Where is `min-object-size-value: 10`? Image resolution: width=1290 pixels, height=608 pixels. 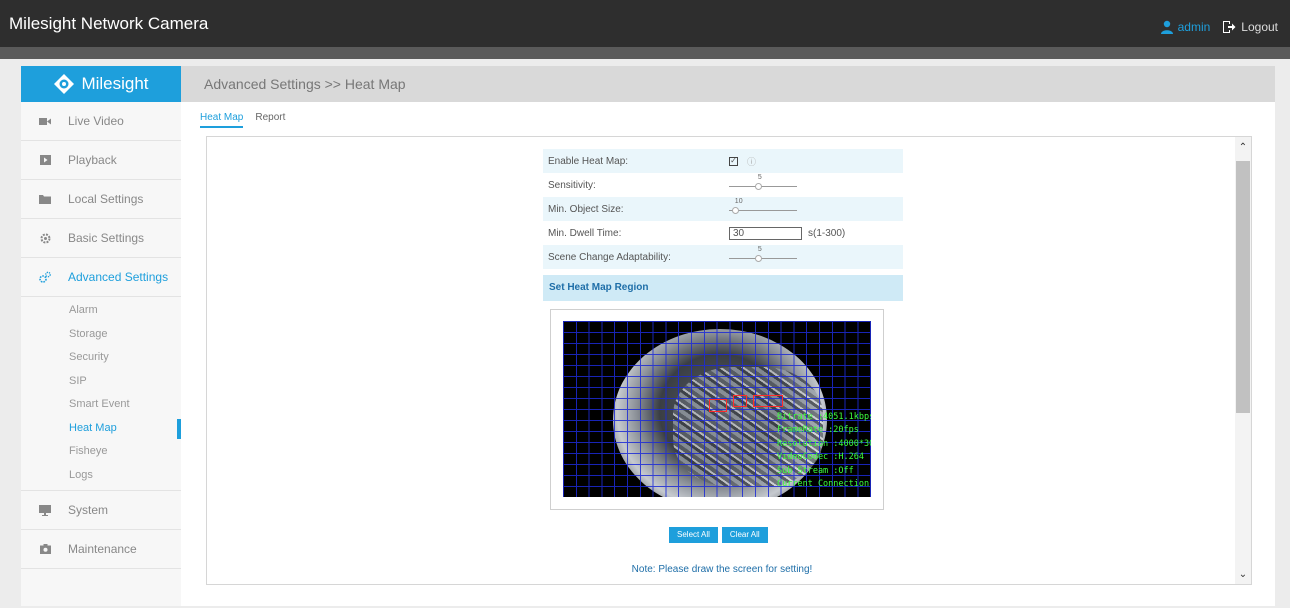 min-object-size-value: 10 is located at coordinates (738, 201).